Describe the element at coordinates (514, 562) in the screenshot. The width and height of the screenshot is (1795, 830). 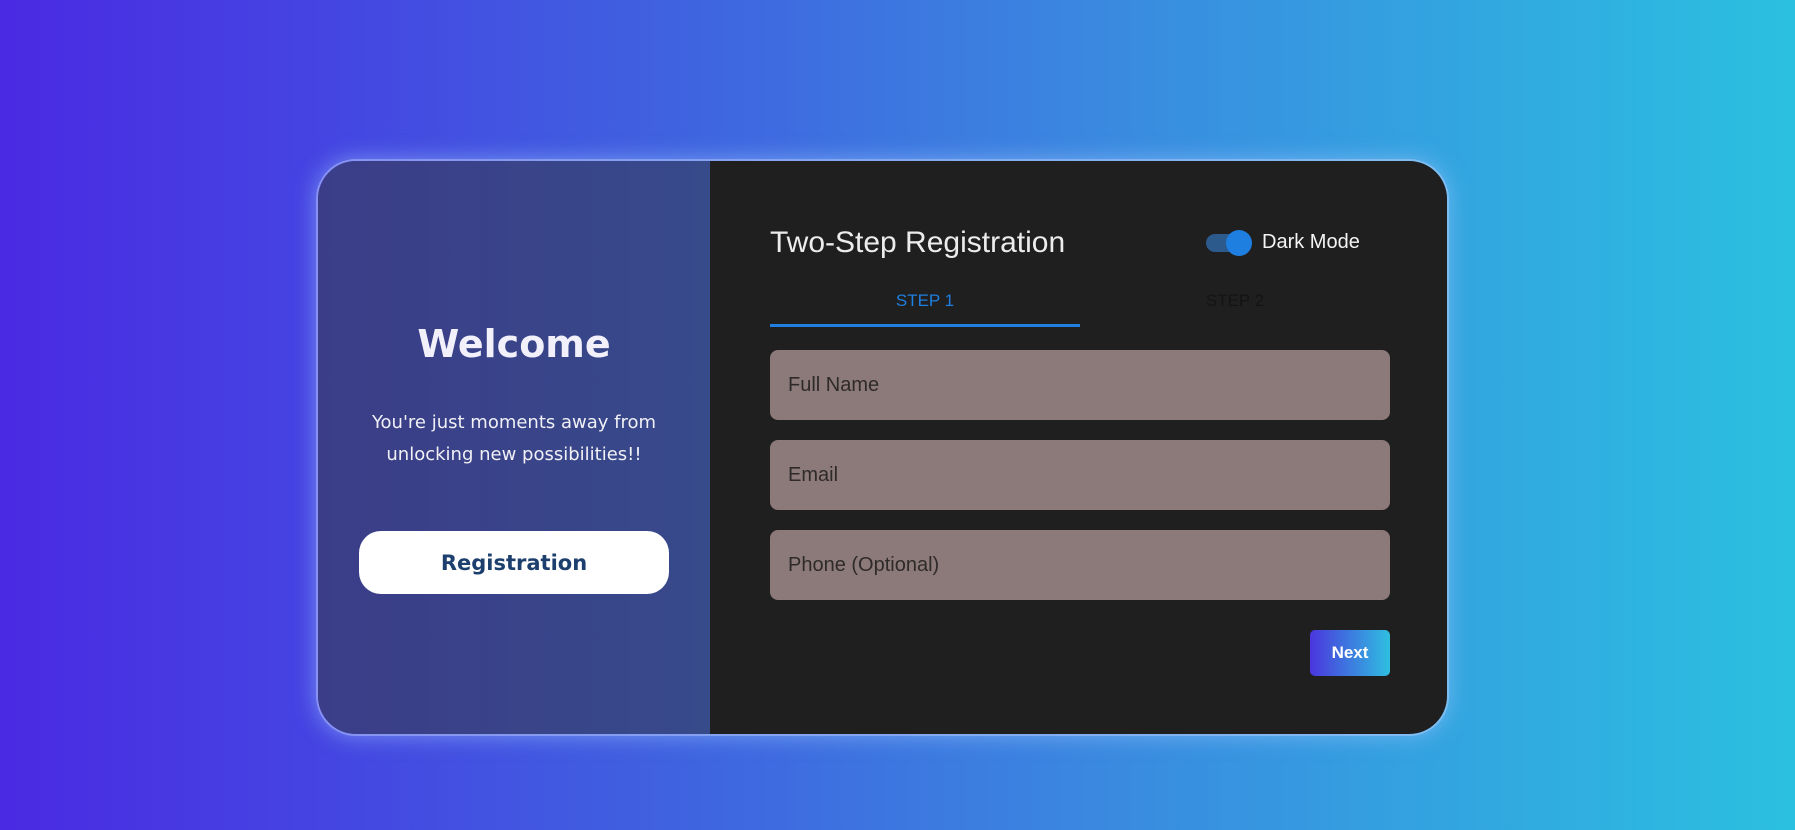
I see `registration-button: Registration` at that location.